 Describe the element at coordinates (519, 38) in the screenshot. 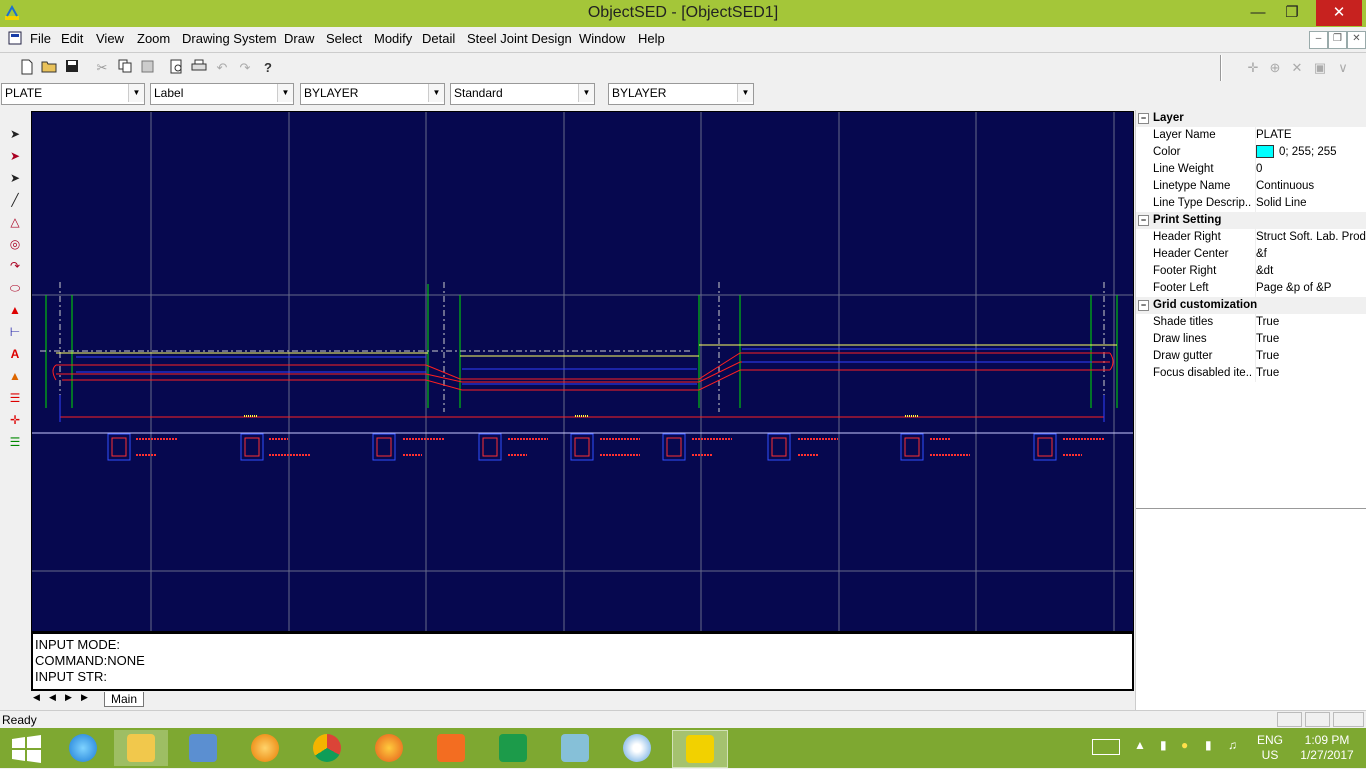

I see `menu-steel-joint-design: Steel Joint Design` at that location.